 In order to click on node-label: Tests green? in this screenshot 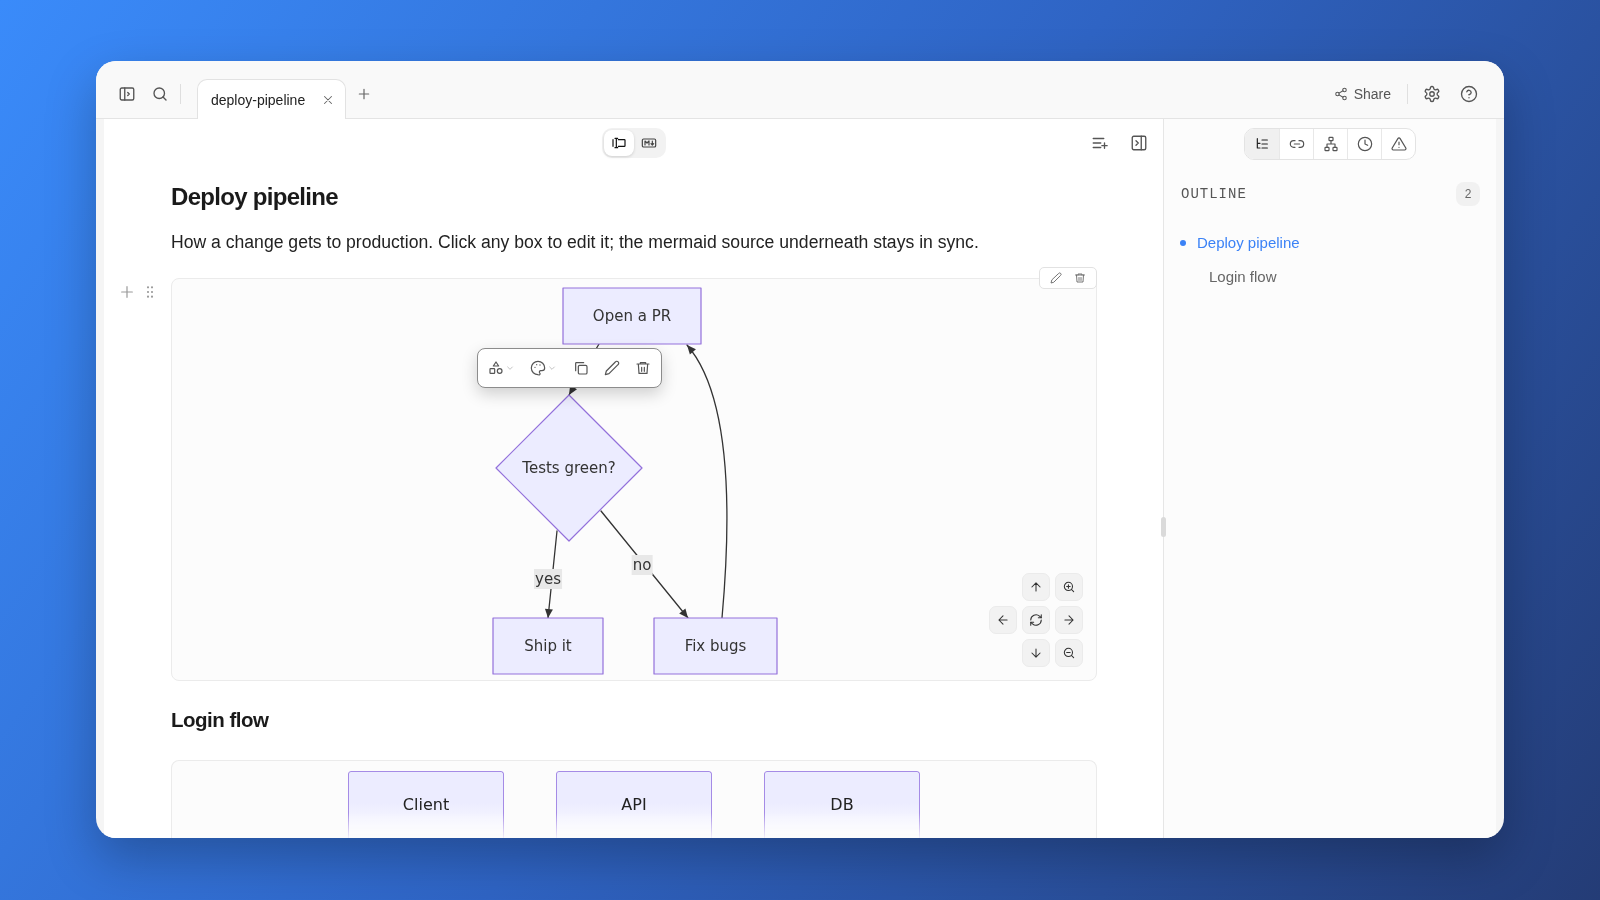, I will do `click(569, 468)`.